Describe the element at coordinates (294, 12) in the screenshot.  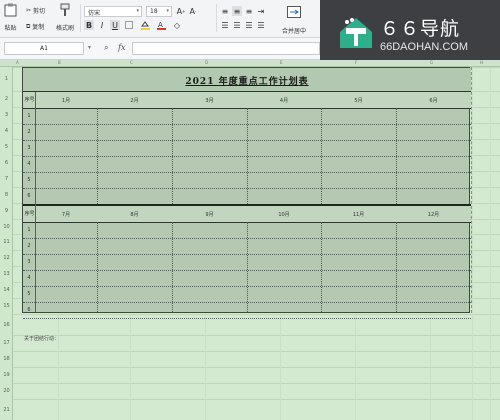
I see `merge-cells-icon` at that location.